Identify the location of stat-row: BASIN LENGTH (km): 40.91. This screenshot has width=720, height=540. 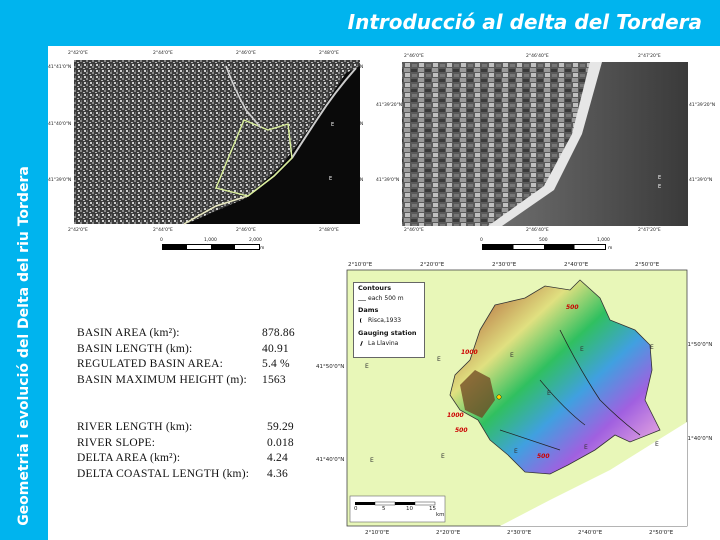
(197, 351).